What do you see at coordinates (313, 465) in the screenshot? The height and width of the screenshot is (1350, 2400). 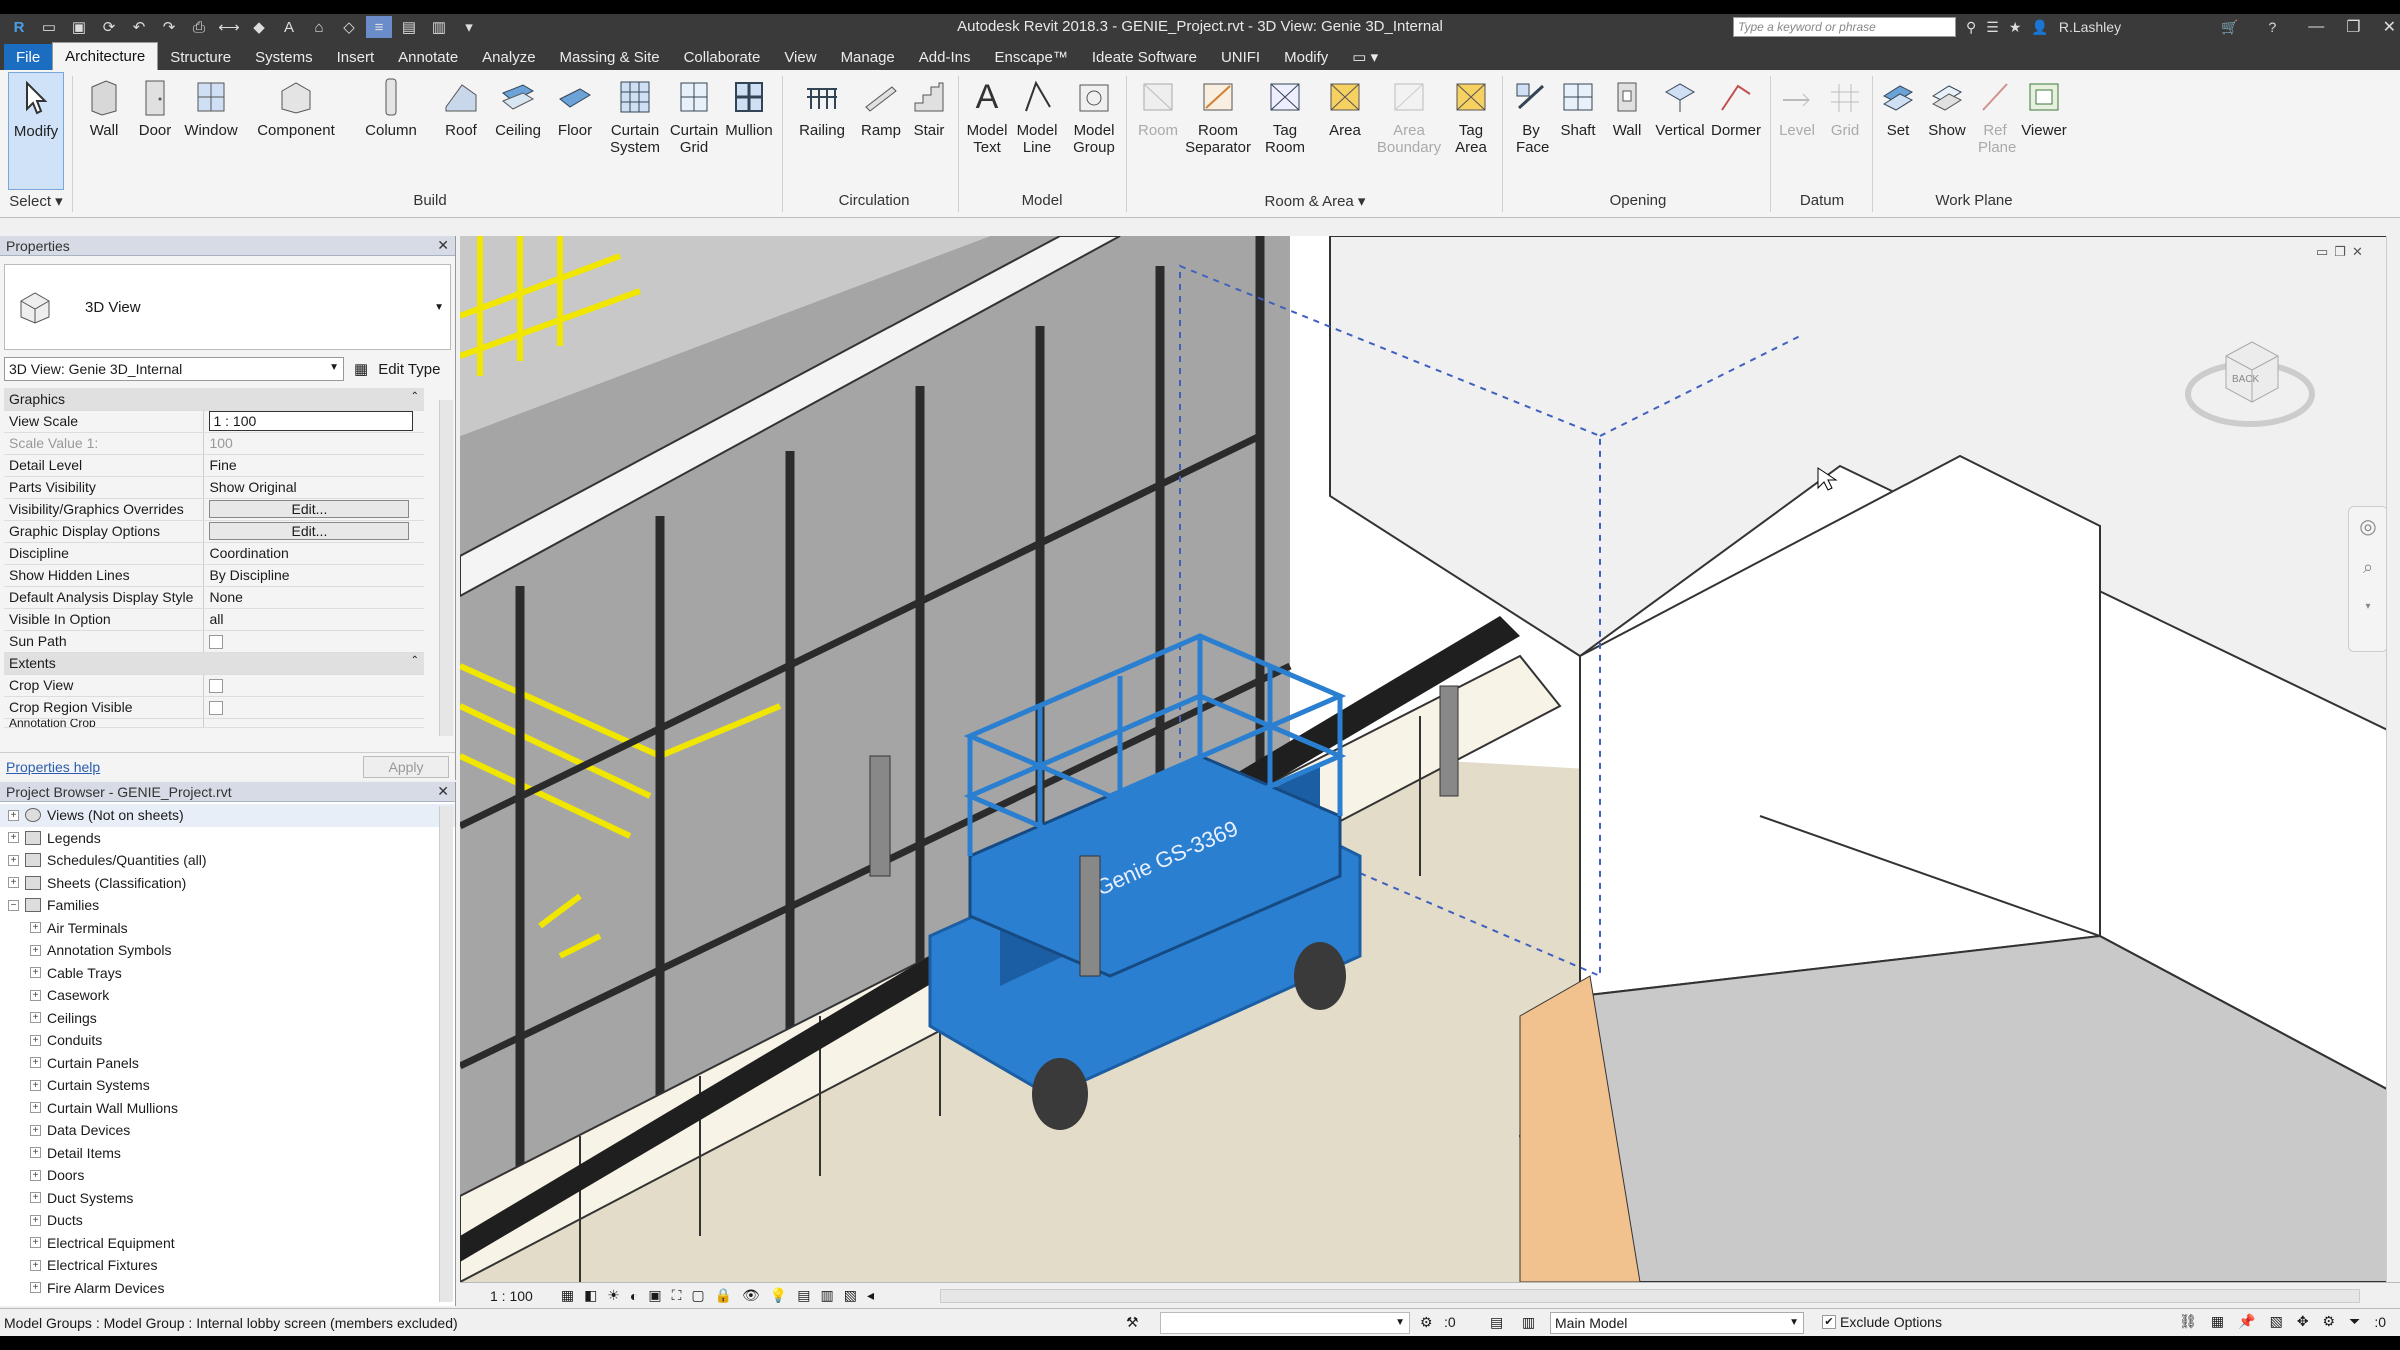 I see `property-value: Fine` at bounding box center [313, 465].